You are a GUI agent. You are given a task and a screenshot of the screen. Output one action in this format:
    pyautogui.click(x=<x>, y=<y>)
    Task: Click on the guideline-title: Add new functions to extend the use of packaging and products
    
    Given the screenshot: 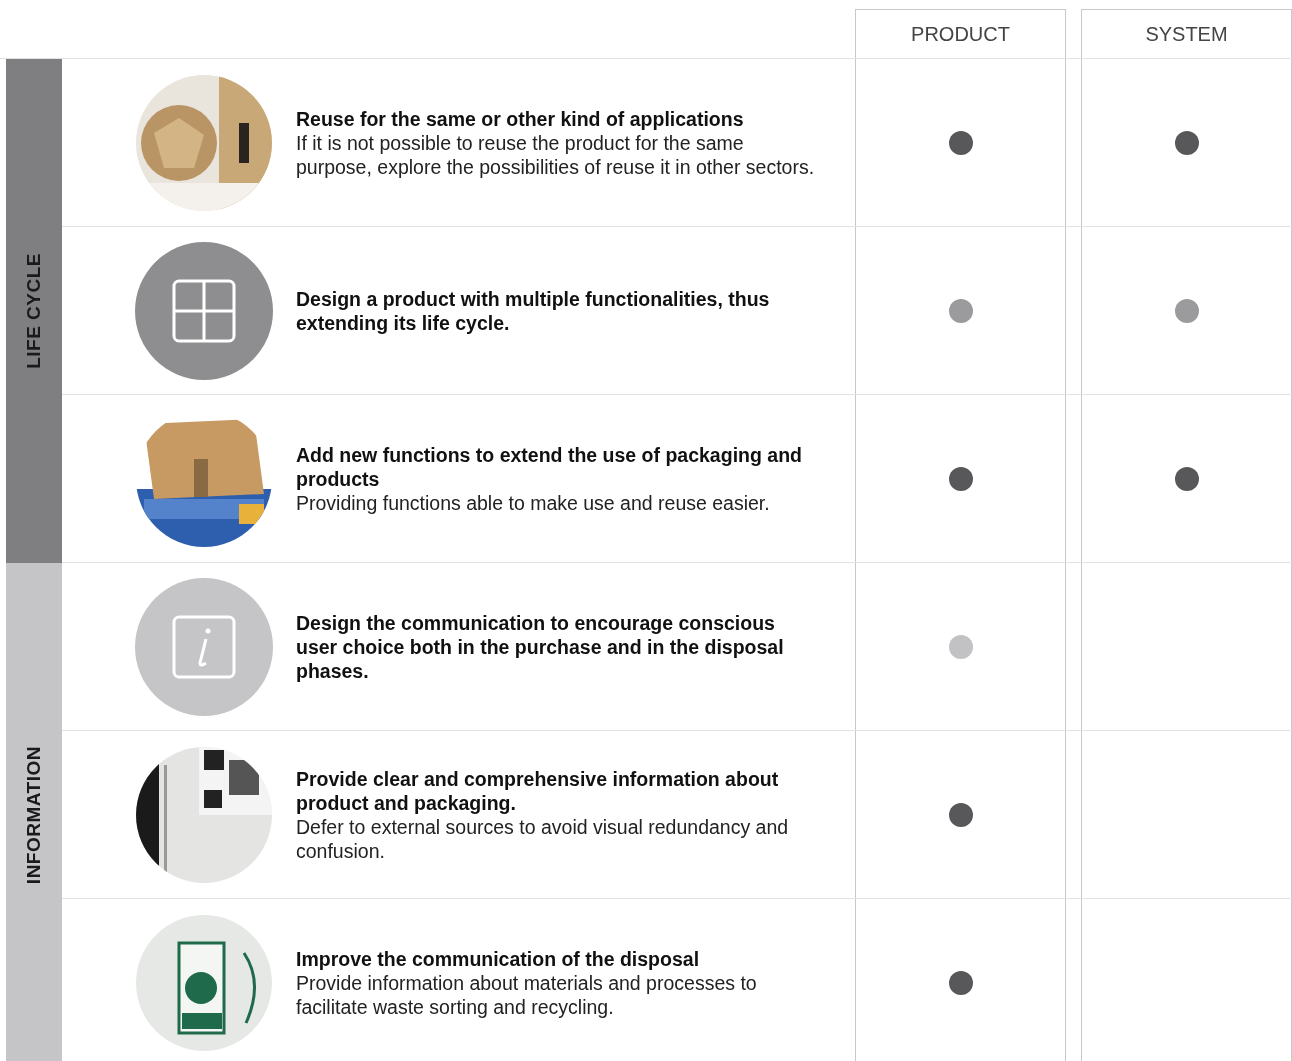 What is the action you would take?
    pyautogui.click(x=549, y=466)
    